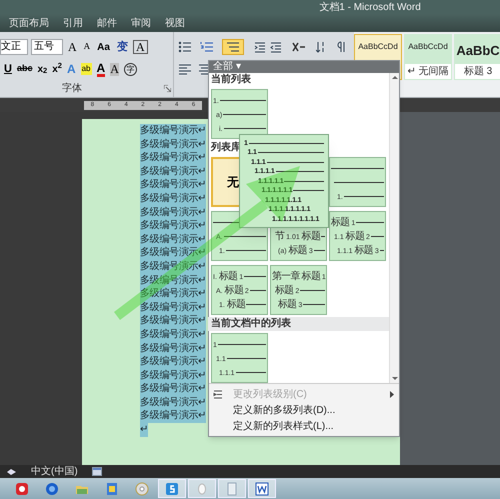  Describe the element at coordinates (477, 71) in the screenshot. I see `style-label: 标题 3` at that location.